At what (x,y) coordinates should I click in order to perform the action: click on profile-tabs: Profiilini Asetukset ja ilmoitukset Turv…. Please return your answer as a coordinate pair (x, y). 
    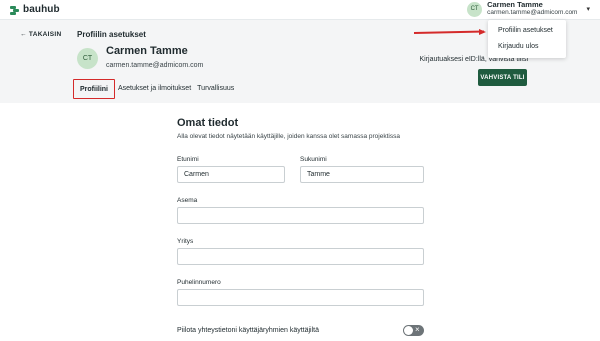
    Looking at the image, I should click on (155, 89).